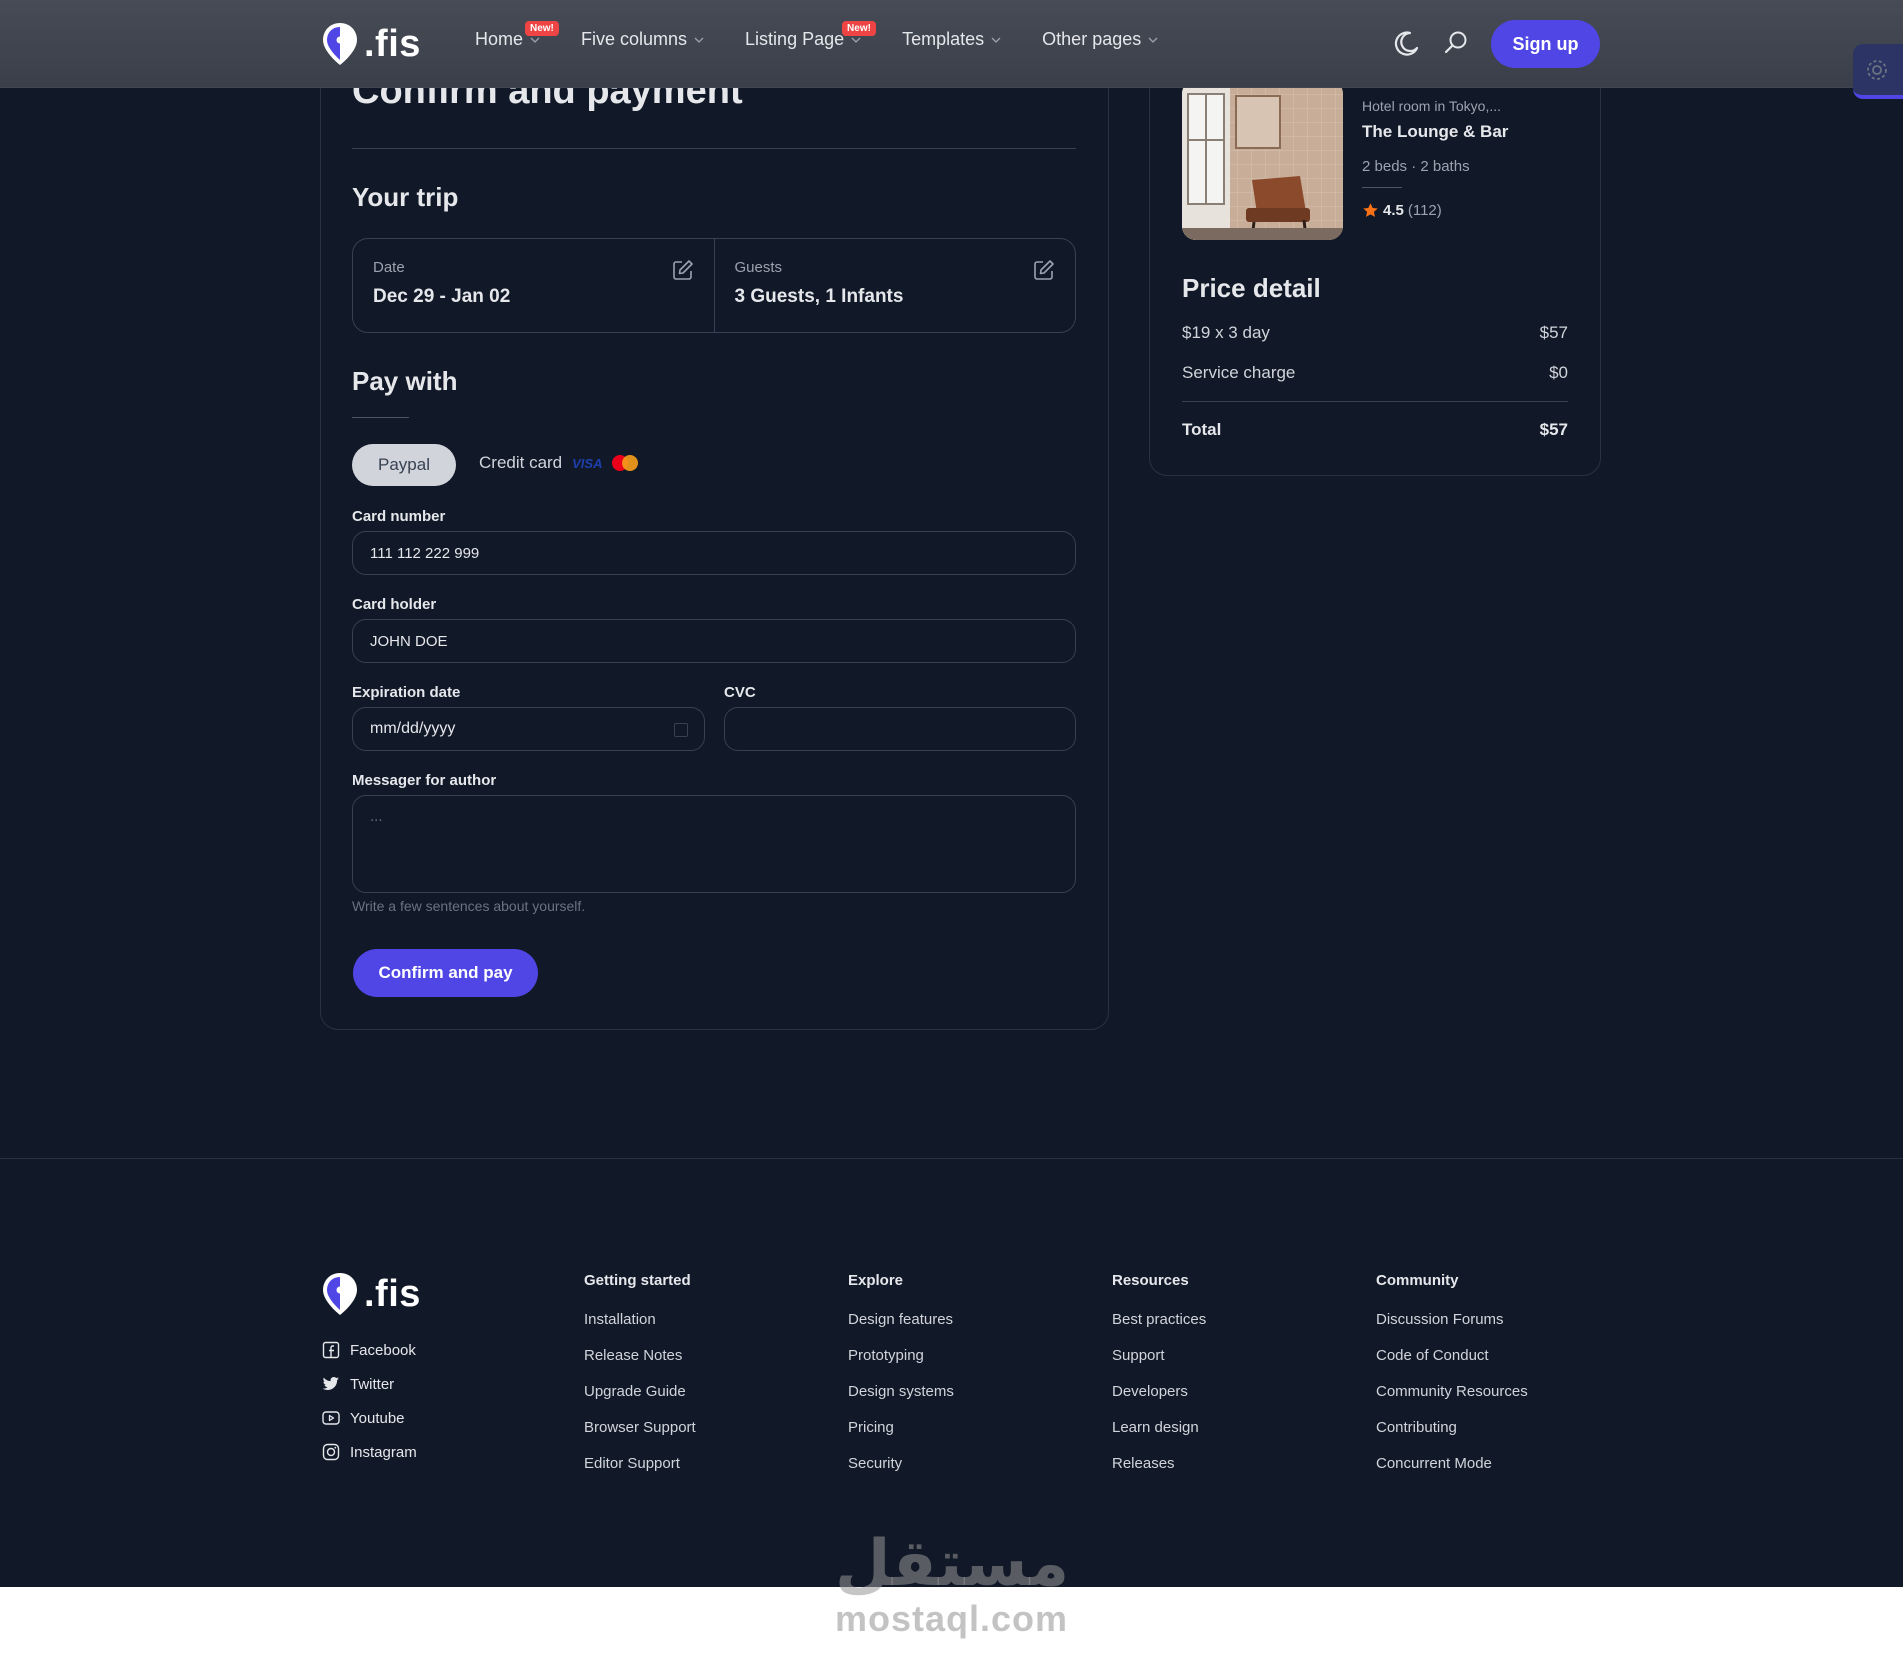 Image resolution: width=1903 pixels, height=1676 pixels. I want to click on message-label: Messager for author, so click(424, 780).